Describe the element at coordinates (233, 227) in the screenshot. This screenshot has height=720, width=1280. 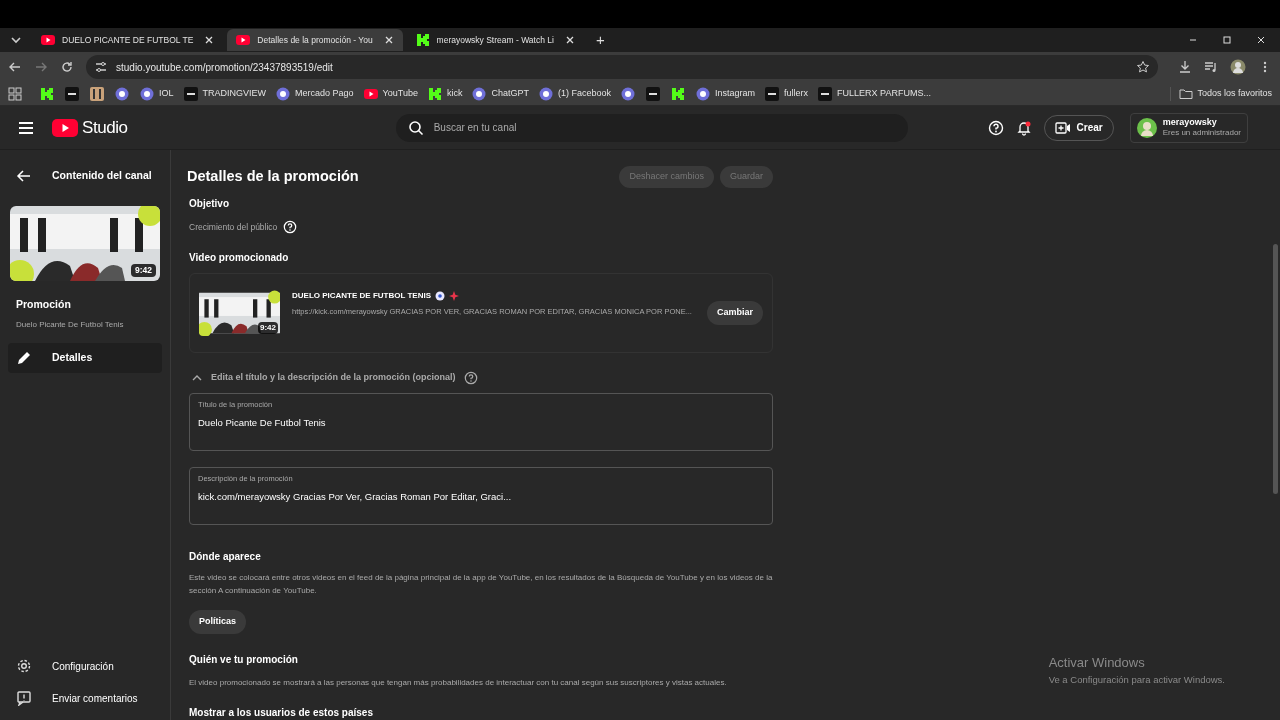
I see `objective-value: Crecimiento del público` at that location.